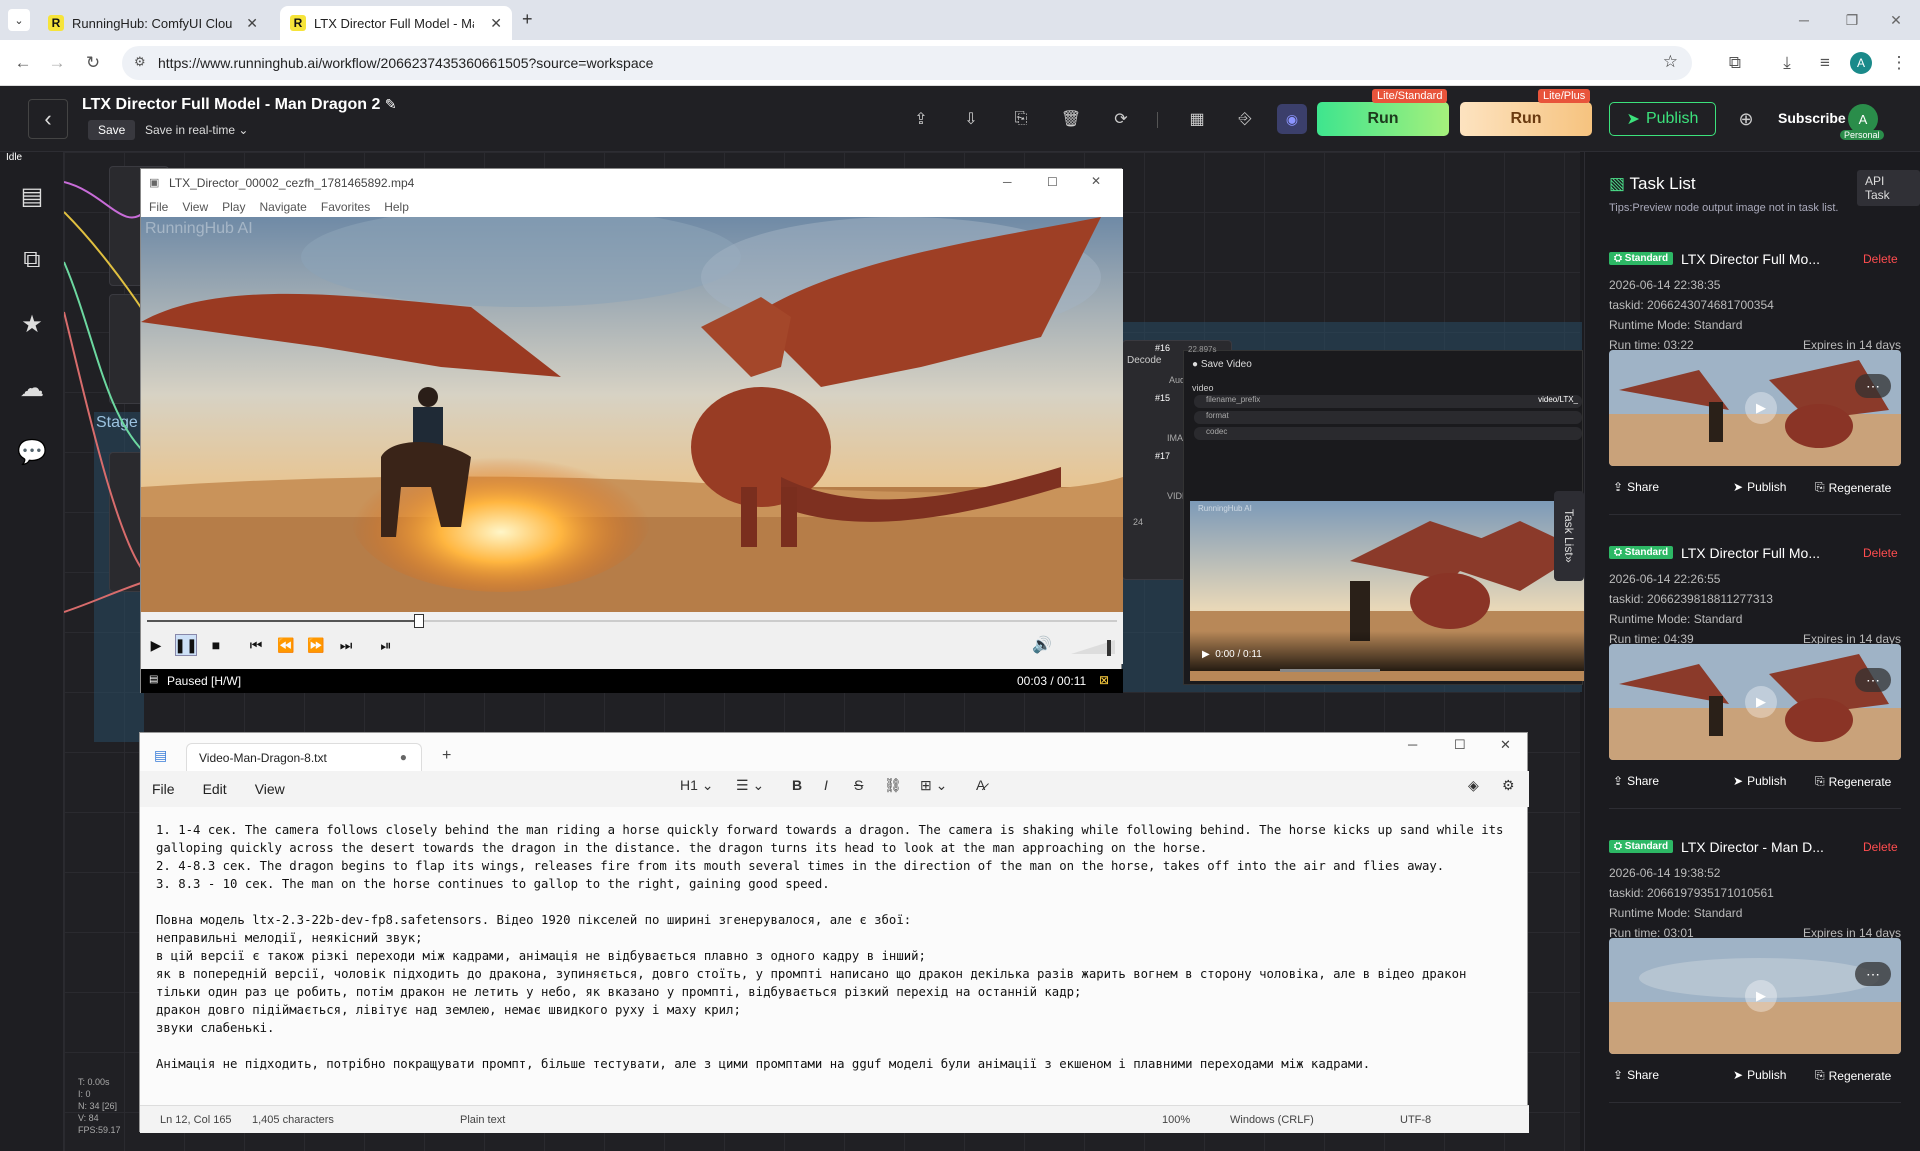 Image resolution: width=1920 pixels, height=1151 pixels. I want to click on notepad-tab: Video-Man-Dragon-8.txt ●, so click(304, 757).